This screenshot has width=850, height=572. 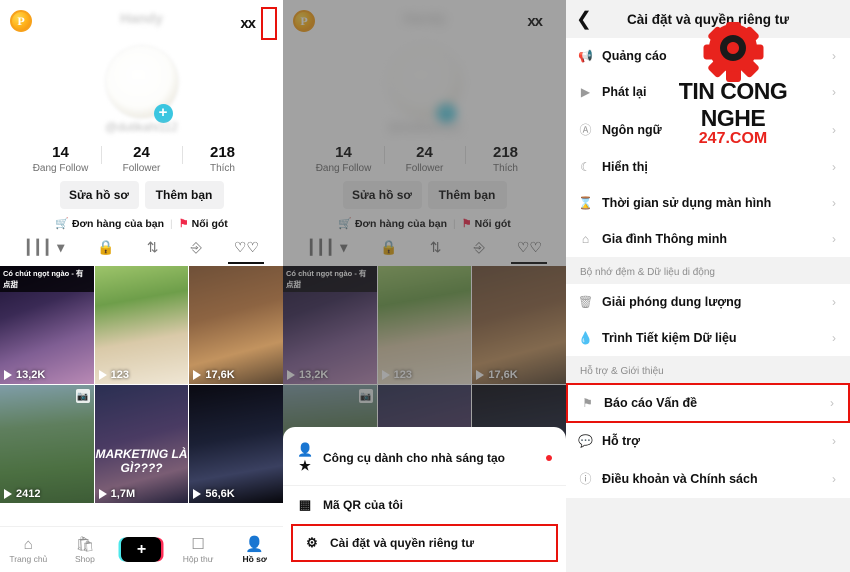 I want to click on menu-item-my-qr: ▦ Mã QR của tôi, so click(x=424, y=504).